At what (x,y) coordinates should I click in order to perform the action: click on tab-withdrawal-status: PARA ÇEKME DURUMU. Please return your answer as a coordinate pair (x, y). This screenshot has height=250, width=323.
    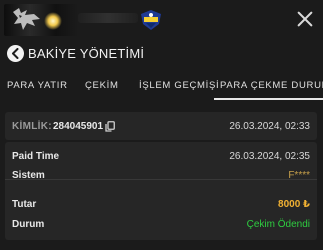
    Looking at the image, I should click on (271, 85).